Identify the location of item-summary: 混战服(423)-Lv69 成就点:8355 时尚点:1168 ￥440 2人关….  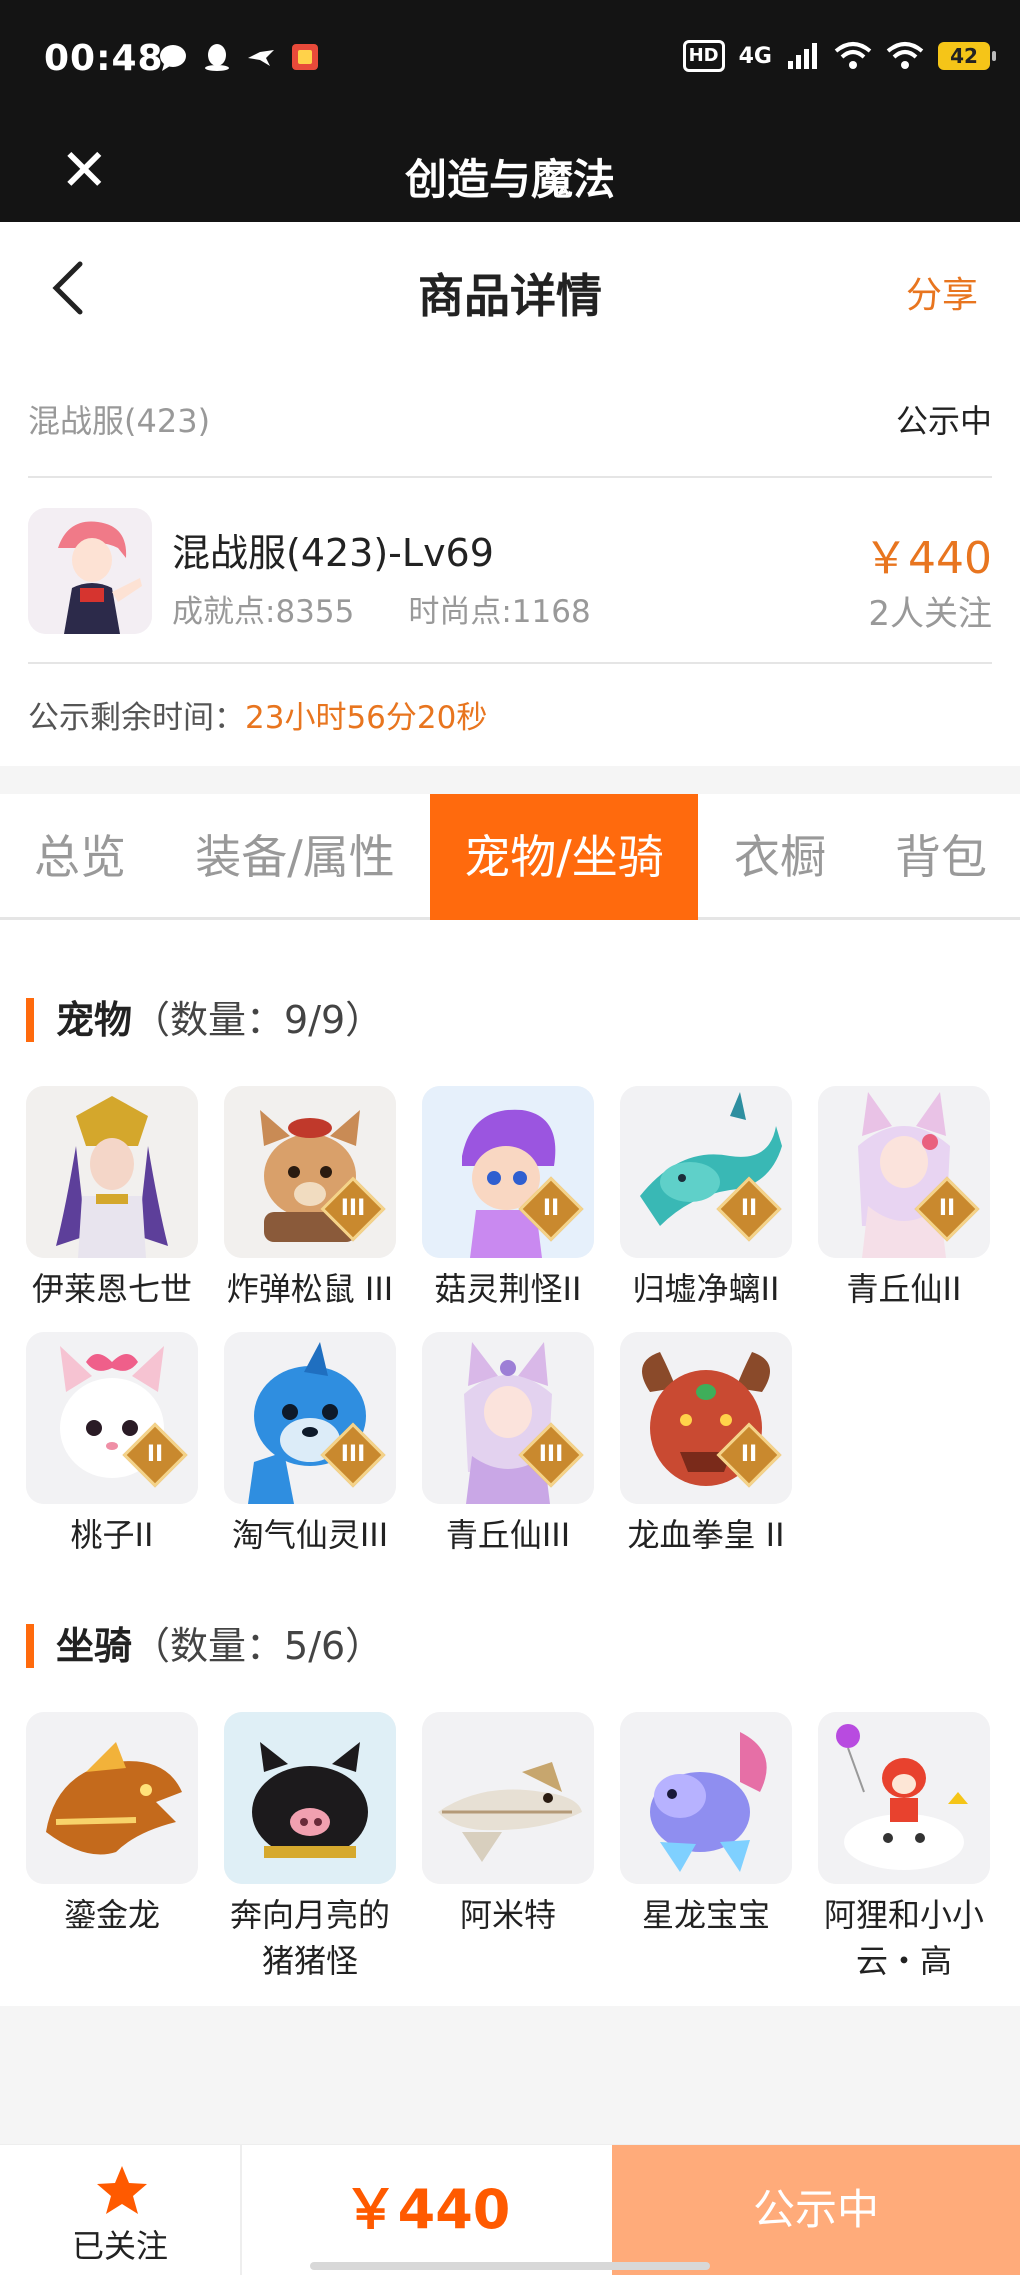
(510, 571).